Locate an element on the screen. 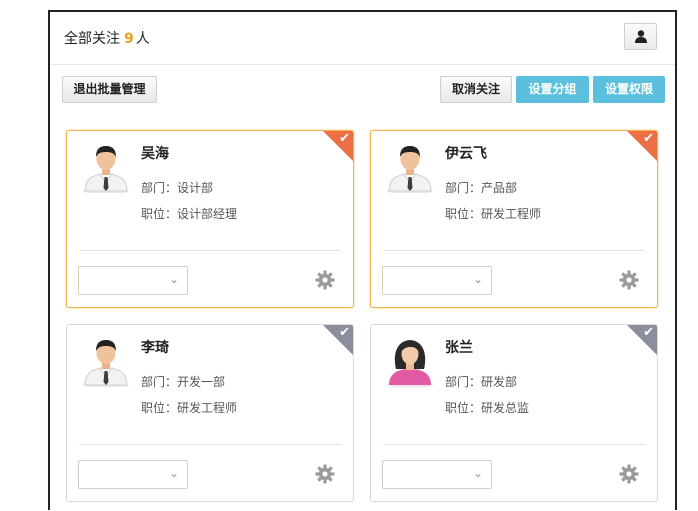 This screenshot has height=511, width=698. user-icon is located at coordinates (641, 36).